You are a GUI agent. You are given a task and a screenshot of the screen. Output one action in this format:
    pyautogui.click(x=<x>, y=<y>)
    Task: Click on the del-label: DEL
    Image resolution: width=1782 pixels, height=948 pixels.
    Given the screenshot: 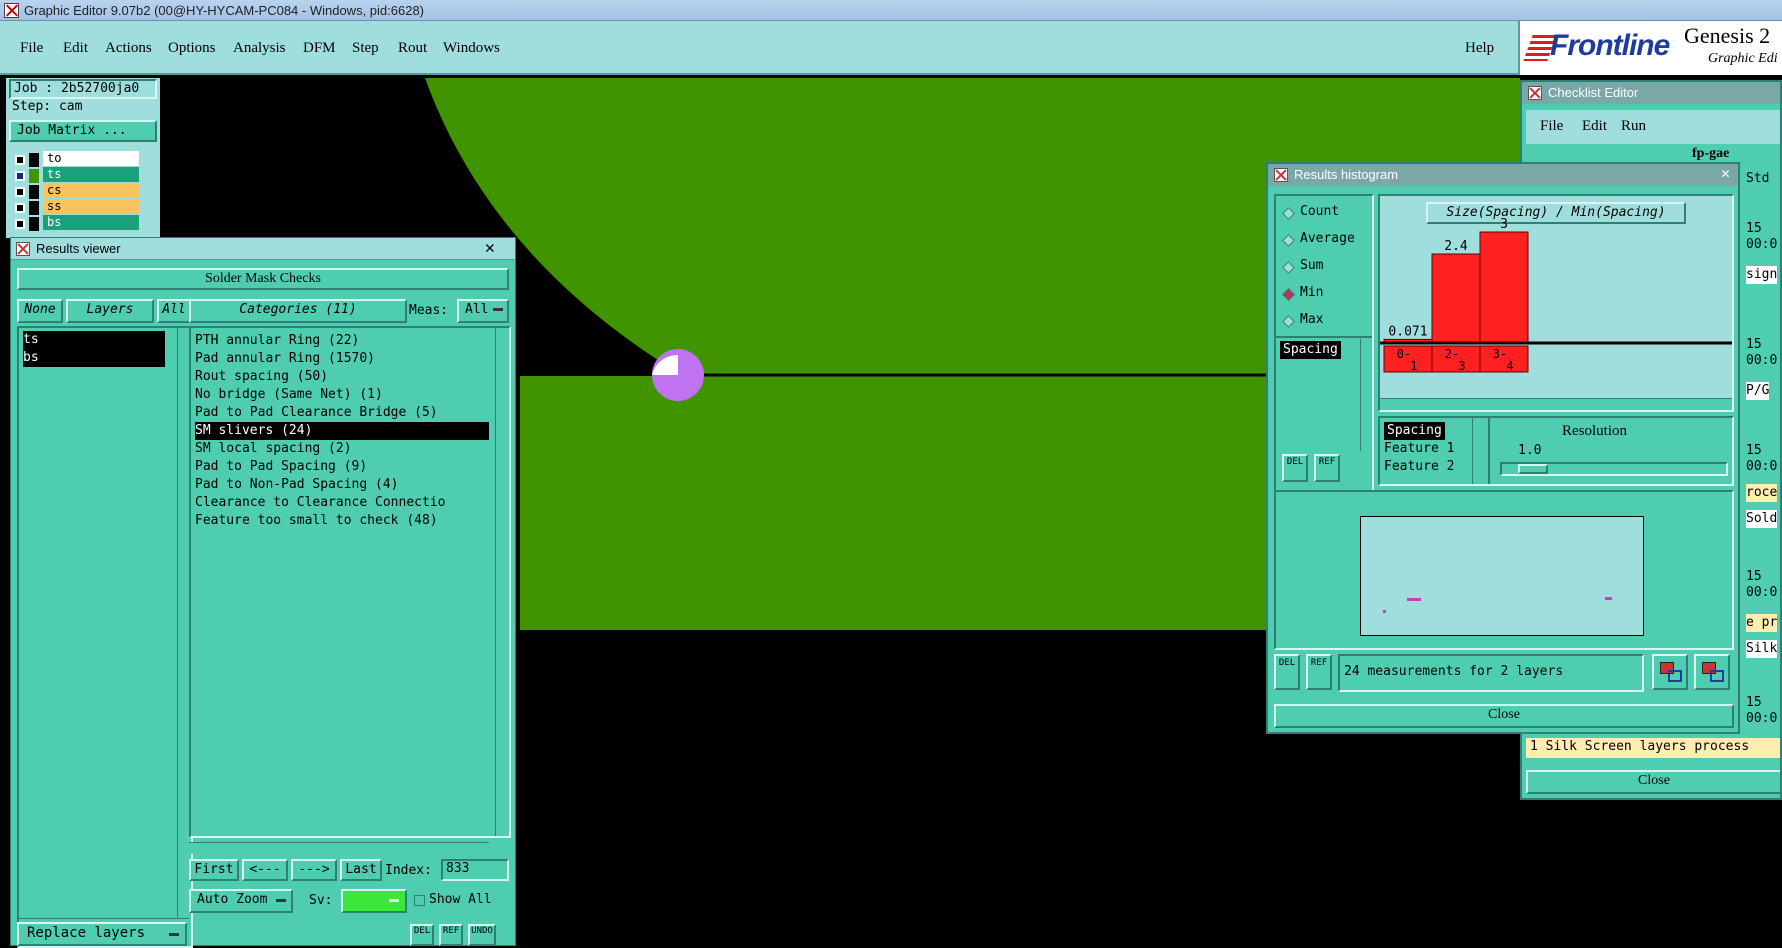 What is the action you would take?
    pyautogui.click(x=1287, y=663)
    